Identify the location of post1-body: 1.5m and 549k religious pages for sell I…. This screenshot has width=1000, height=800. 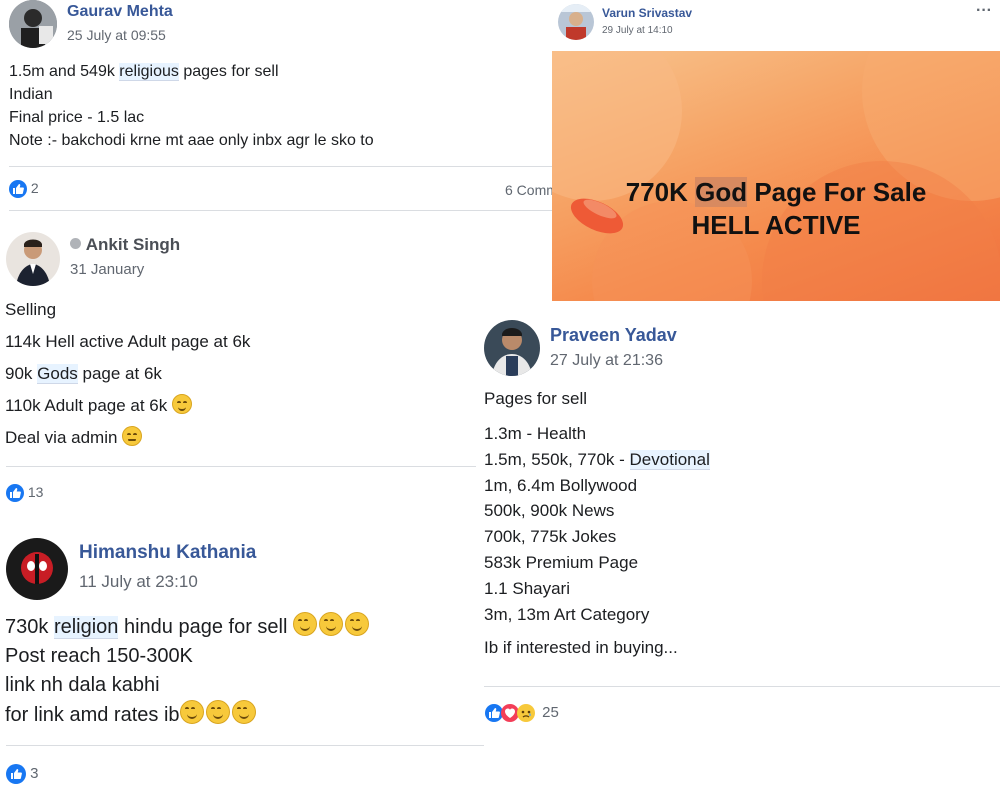
(191, 106).